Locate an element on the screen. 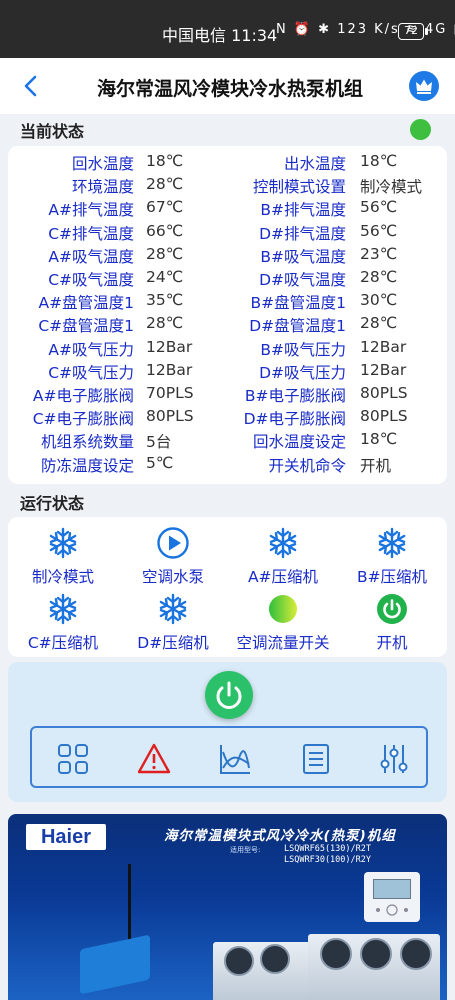 The width and height of the screenshot is (455, 1000). param-label: 回水温度 is located at coordinates (102, 164).